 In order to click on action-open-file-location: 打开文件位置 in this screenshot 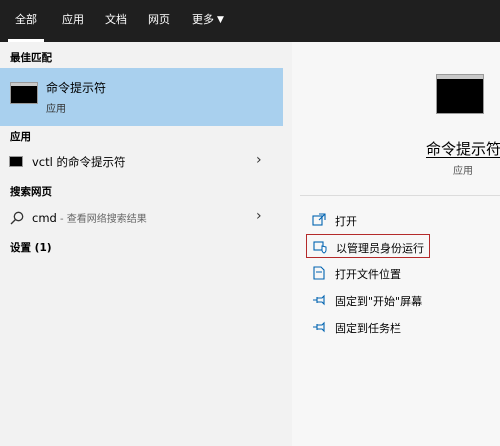, I will do `click(396, 273)`.